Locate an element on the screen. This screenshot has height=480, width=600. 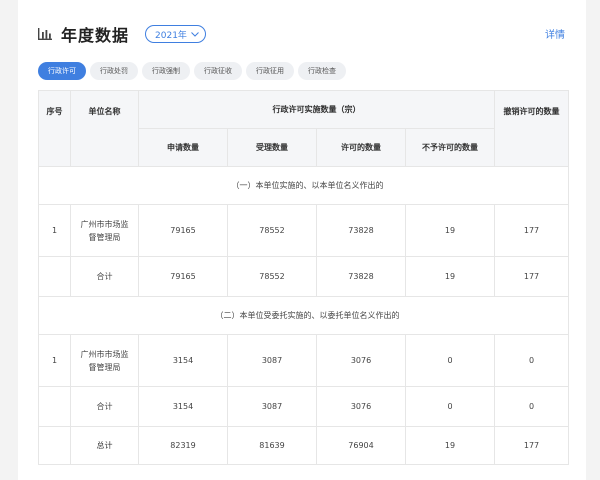
section-title: （二）本单位受委托实施的、以委托单位名义作出的 is located at coordinates (303, 315).